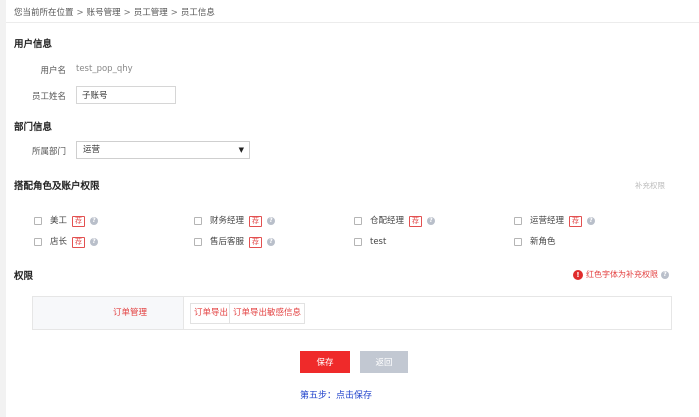 This screenshot has height=417, width=699. Describe the element at coordinates (92, 150) in the screenshot. I see `department-selected-value: 运营` at that location.